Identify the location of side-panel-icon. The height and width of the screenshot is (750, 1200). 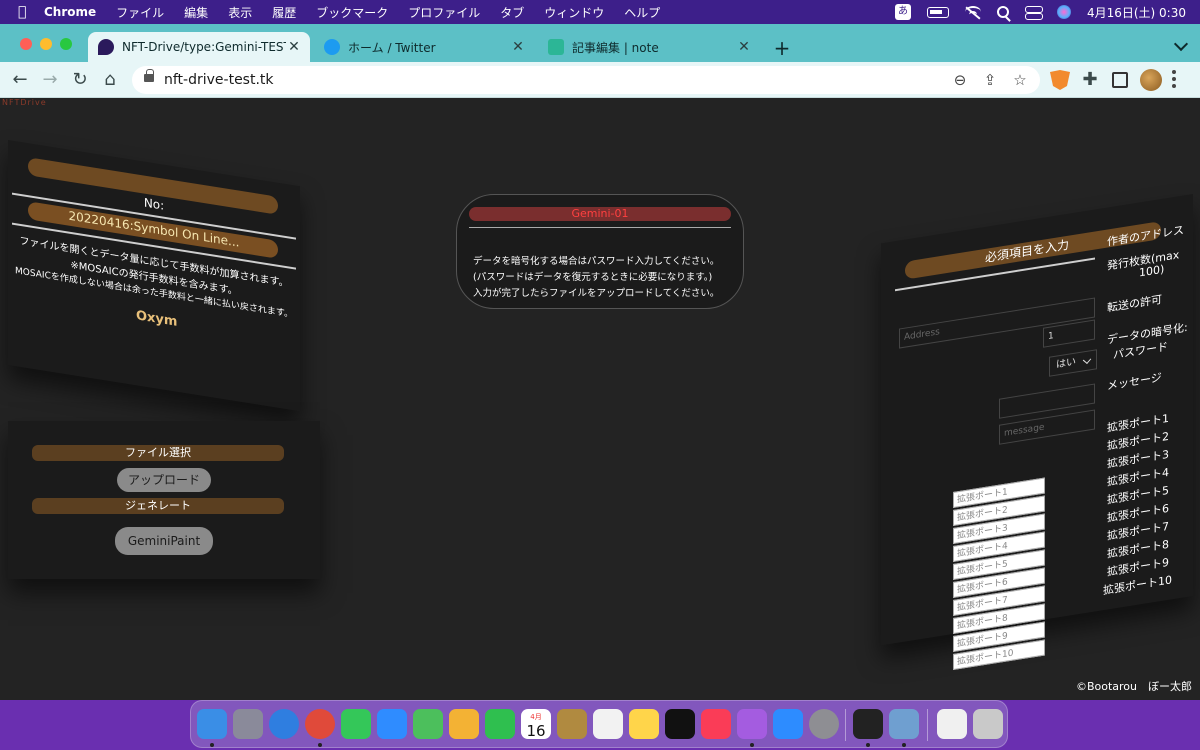
(1120, 80).